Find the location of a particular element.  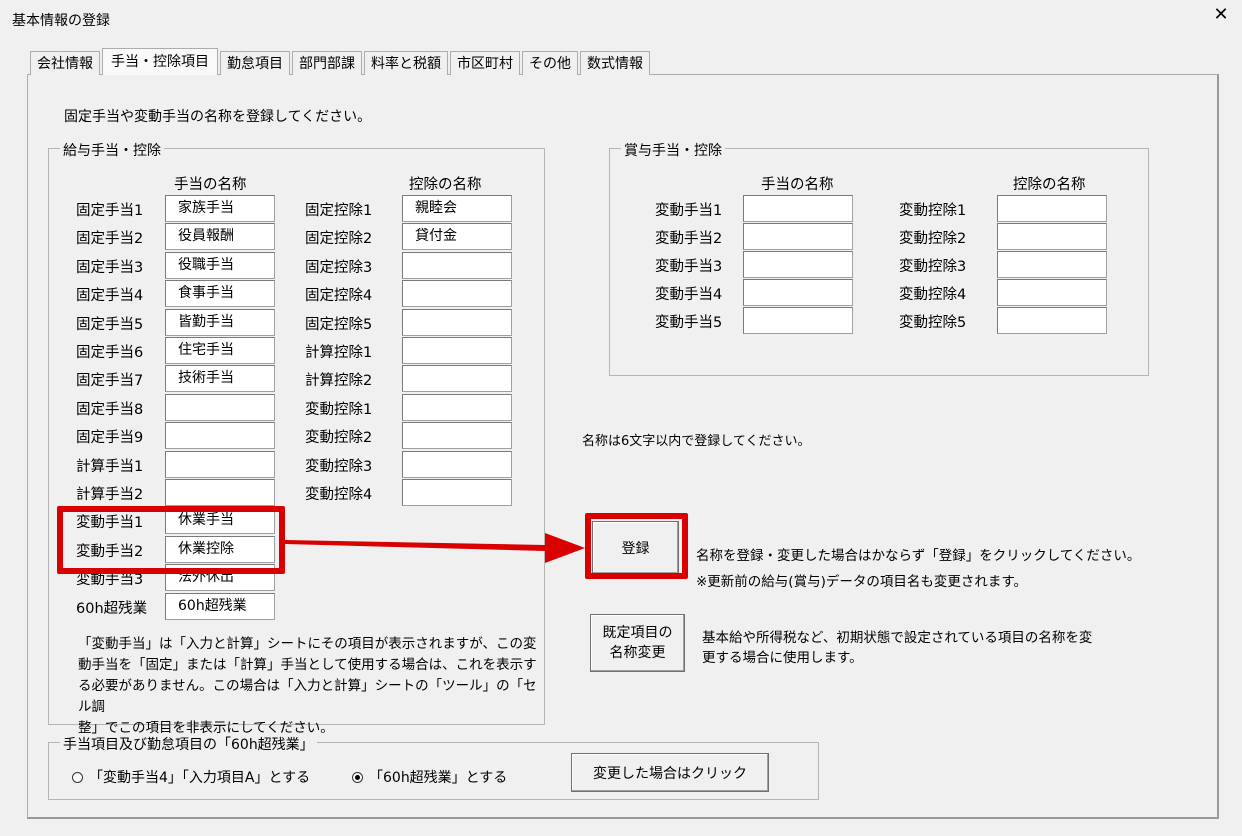

salary-deduction-label: 計算控除2 is located at coordinates (339, 381).